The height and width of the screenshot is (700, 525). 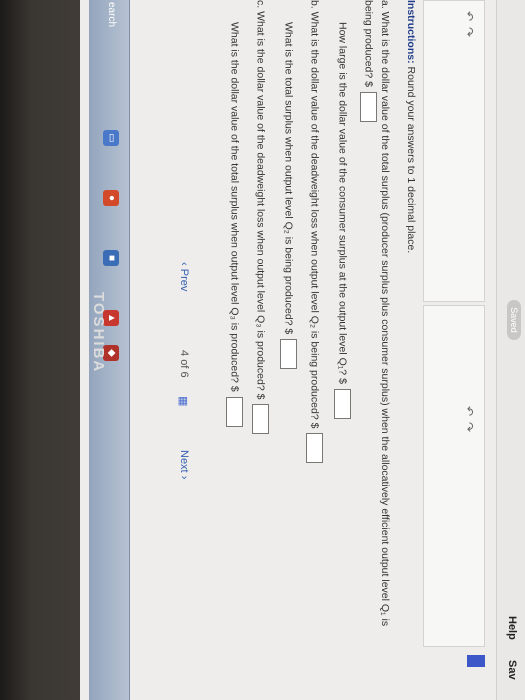 What do you see at coordinates (454, 151) in the screenshot?
I see `answer-panel-left: ↶ ↷` at bounding box center [454, 151].